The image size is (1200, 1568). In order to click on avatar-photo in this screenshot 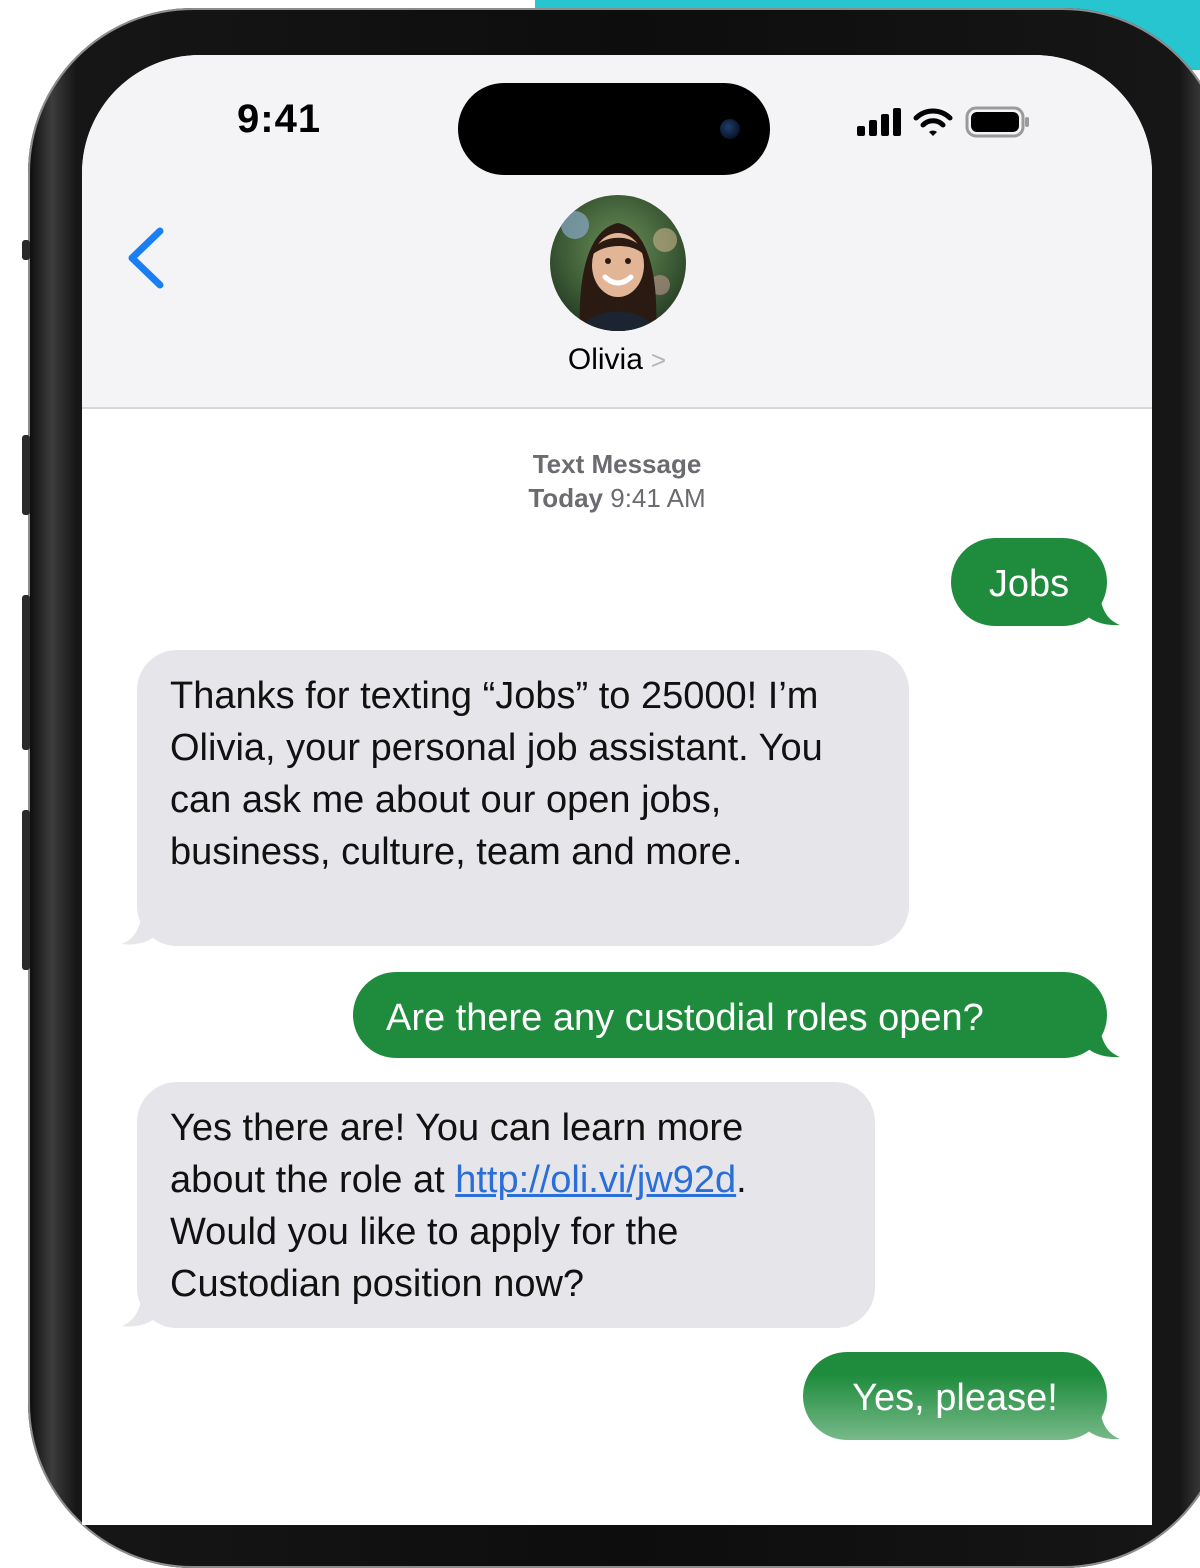, I will do `click(618, 263)`.